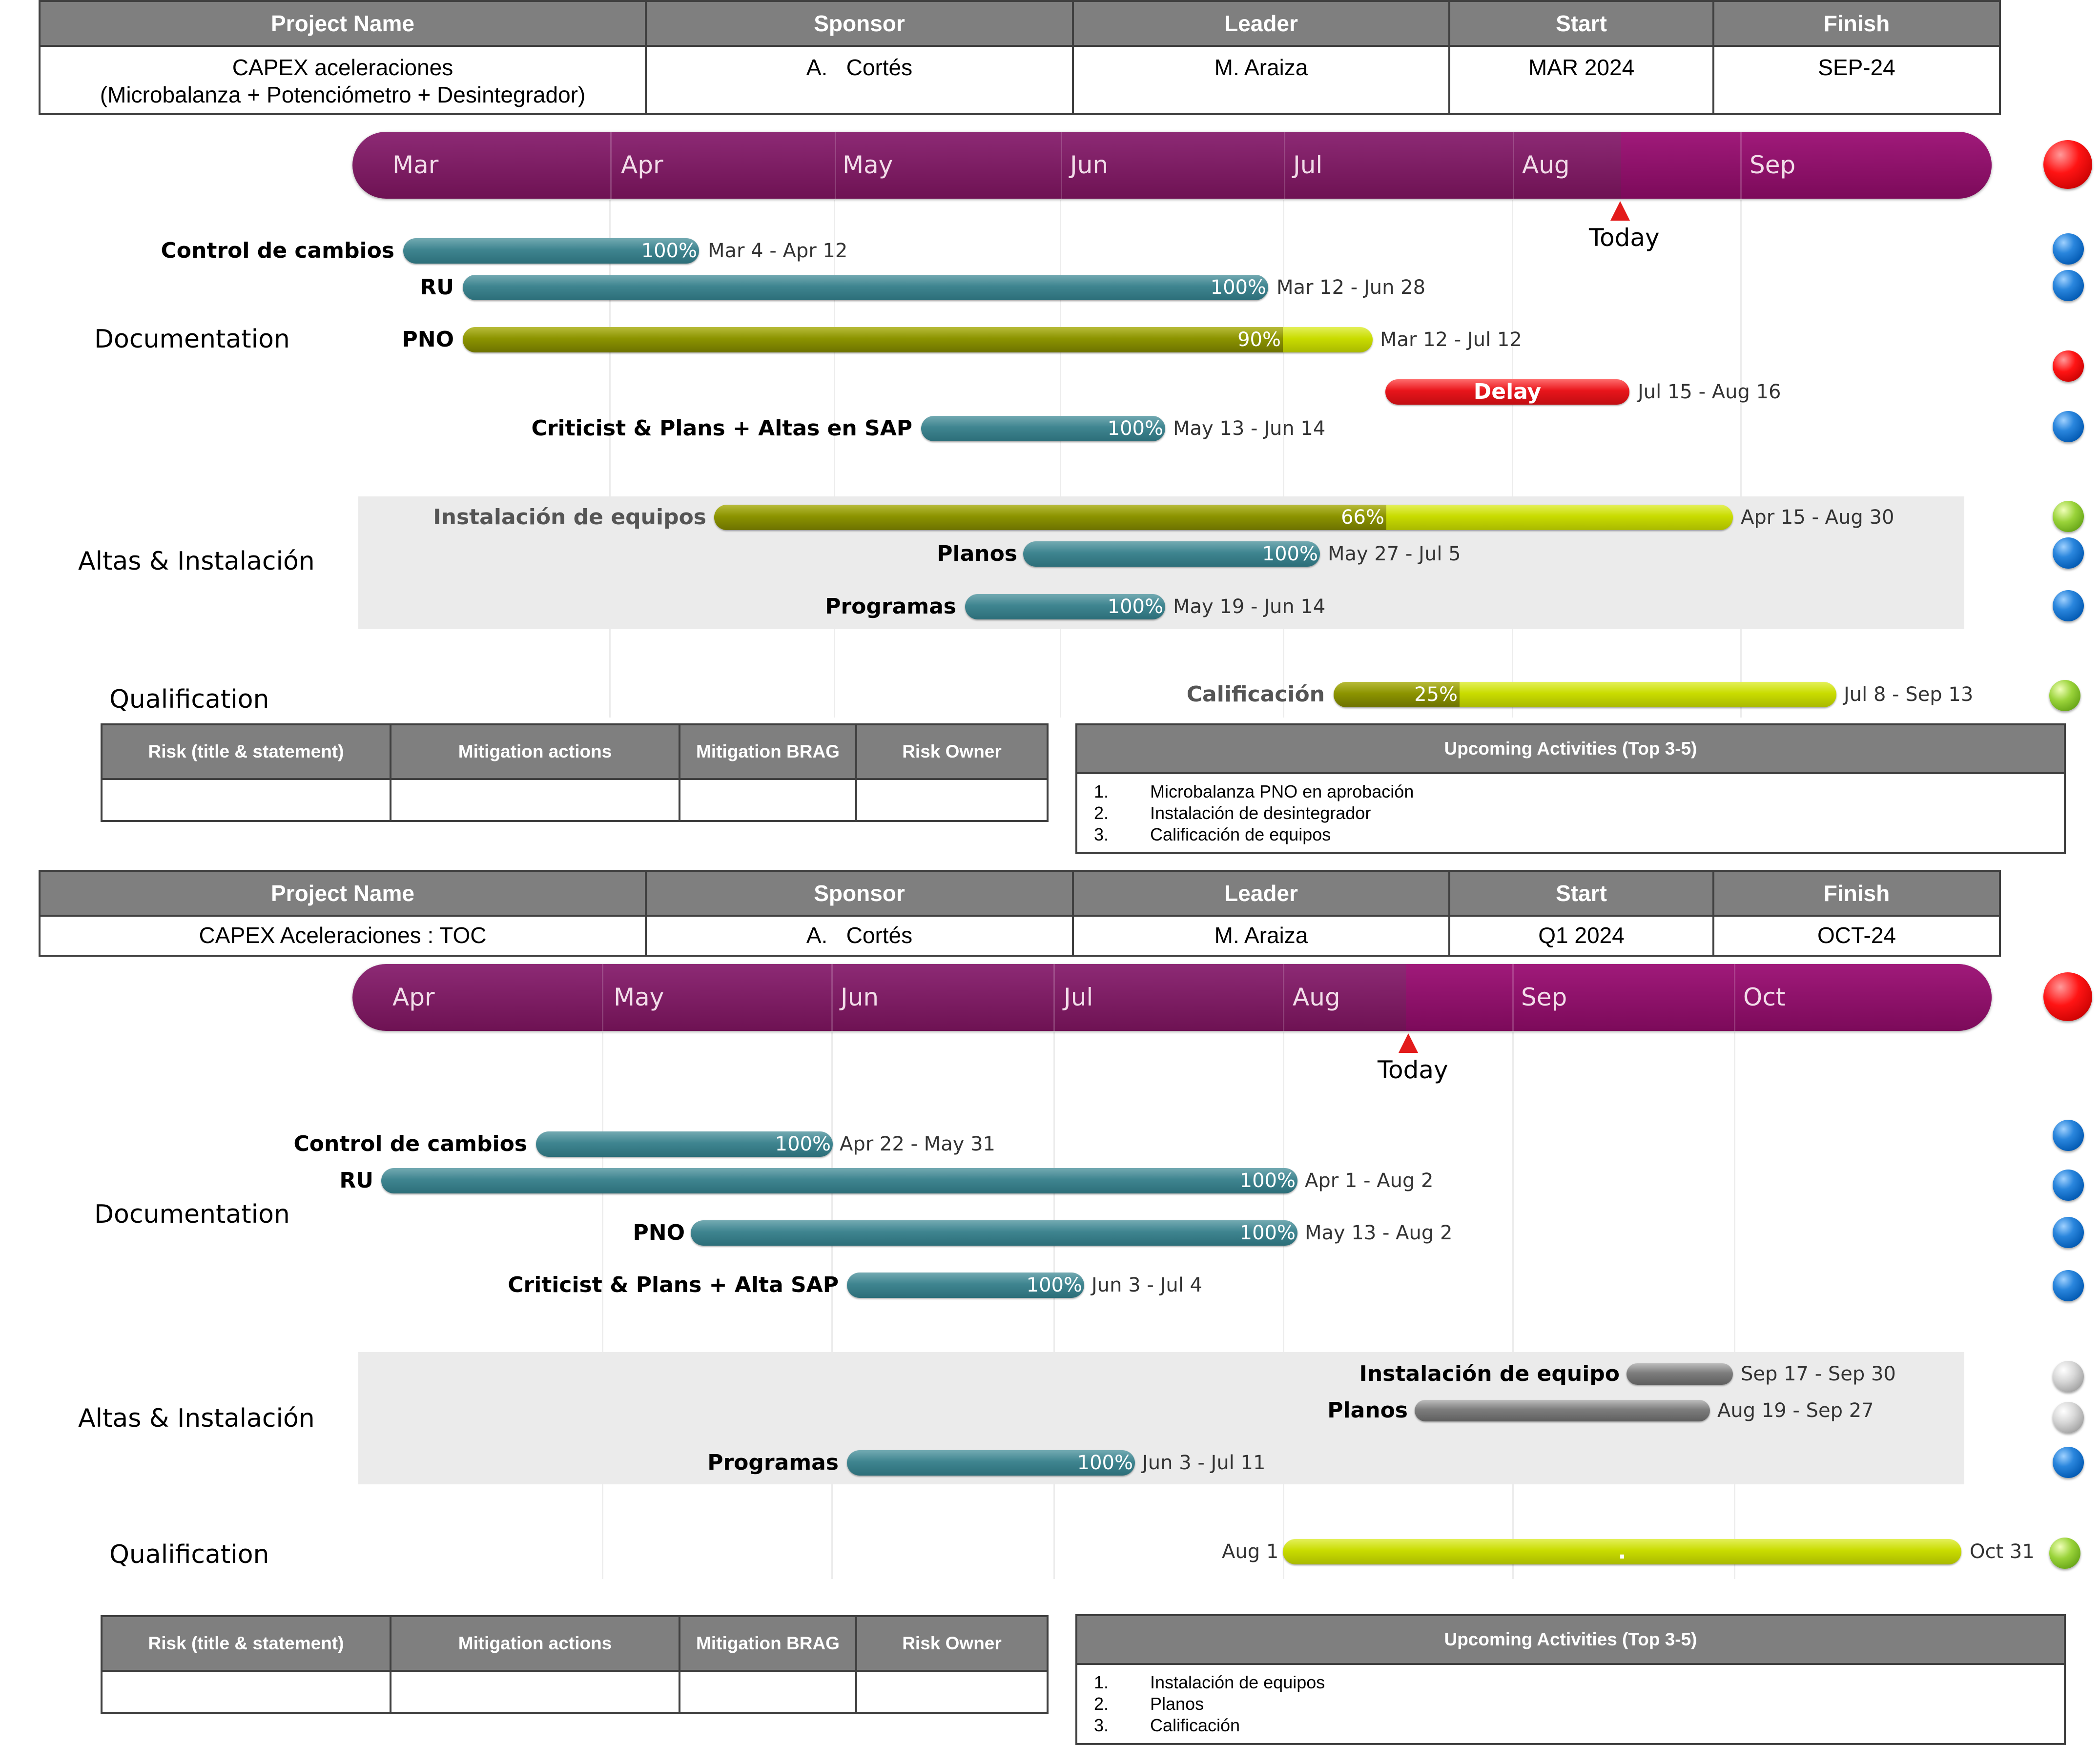 Image resolution: width=2100 pixels, height=1745 pixels. What do you see at coordinates (1579, 1726) in the screenshot?
I see `upcoming-item: 3. Calificación` at bounding box center [1579, 1726].